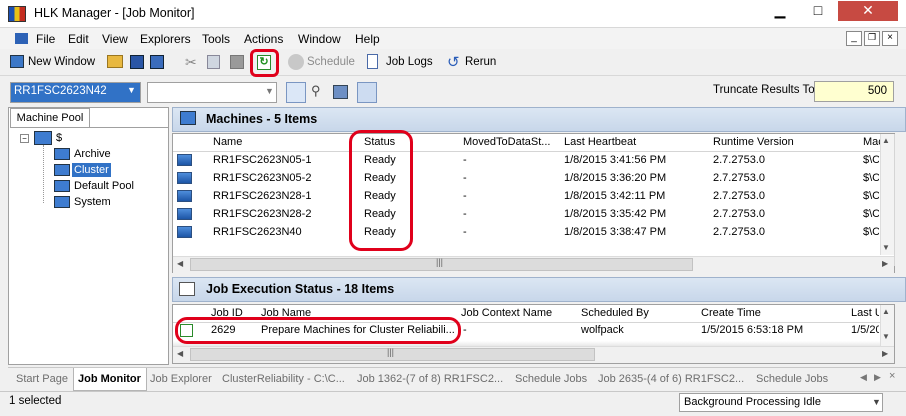 The image size is (906, 416). I want to click on column-last-update: Last U, so click(865, 313).